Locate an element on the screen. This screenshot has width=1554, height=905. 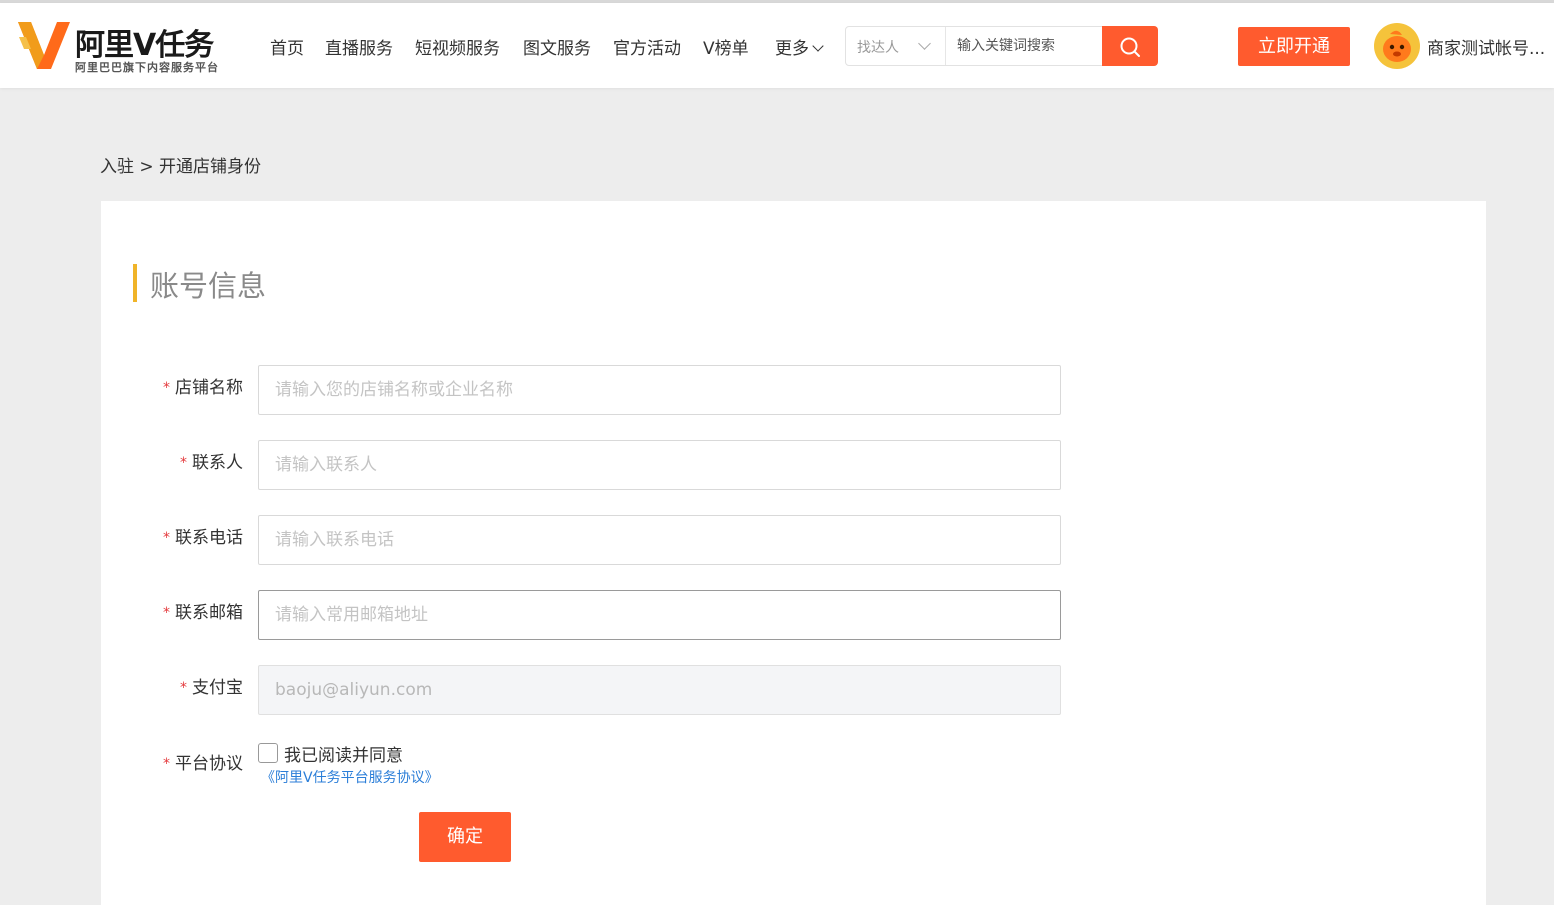
user-avatar is located at coordinates (1397, 46).